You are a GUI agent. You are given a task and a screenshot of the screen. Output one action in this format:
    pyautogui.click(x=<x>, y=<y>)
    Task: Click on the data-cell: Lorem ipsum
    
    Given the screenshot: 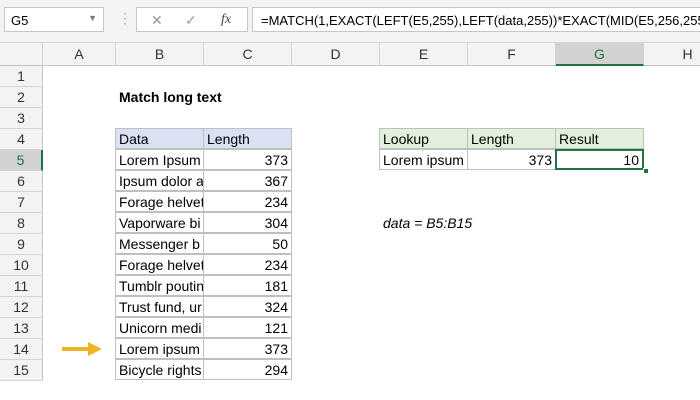 What is the action you would take?
    pyautogui.click(x=159, y=348)
    